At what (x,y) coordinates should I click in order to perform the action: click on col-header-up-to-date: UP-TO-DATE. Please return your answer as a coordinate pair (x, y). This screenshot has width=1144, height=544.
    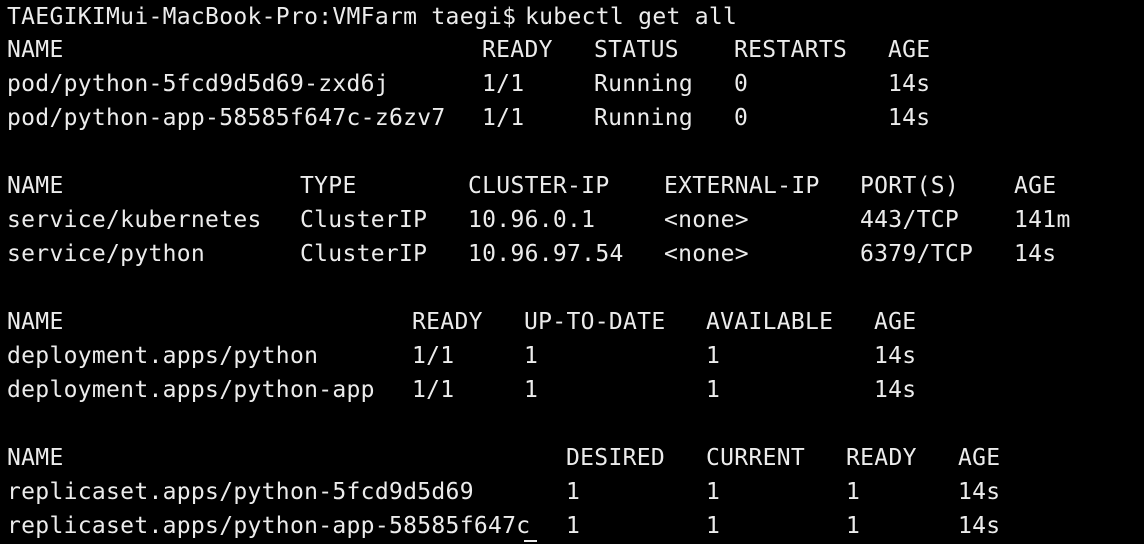
    Looking at the image, I should click on (595, 322).